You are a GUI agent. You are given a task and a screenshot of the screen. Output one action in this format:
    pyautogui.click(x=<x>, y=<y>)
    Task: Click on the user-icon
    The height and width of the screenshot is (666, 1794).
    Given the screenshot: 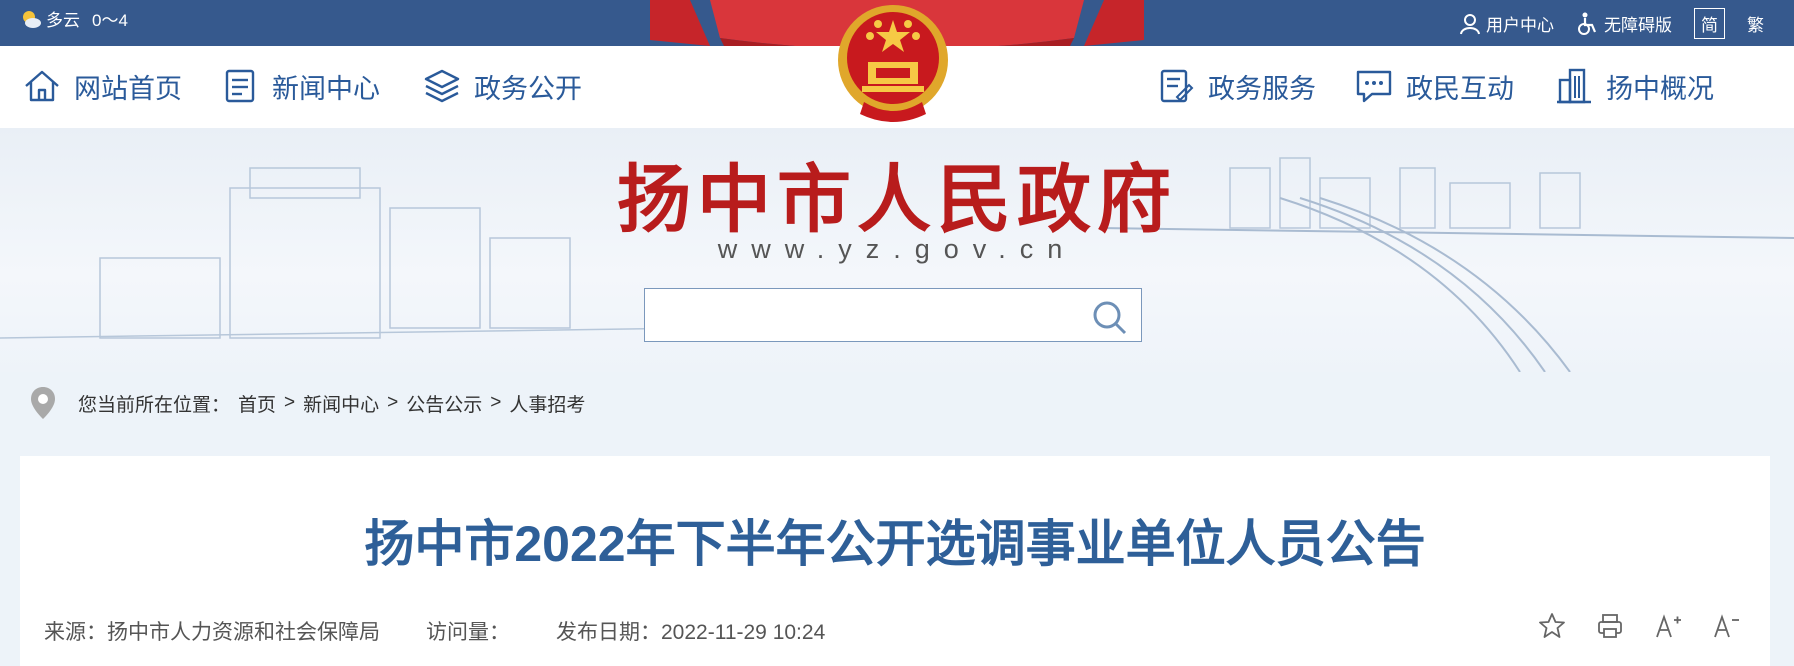 What is the action you would take?
    pyautogui.click(x=1470, y=23)
    